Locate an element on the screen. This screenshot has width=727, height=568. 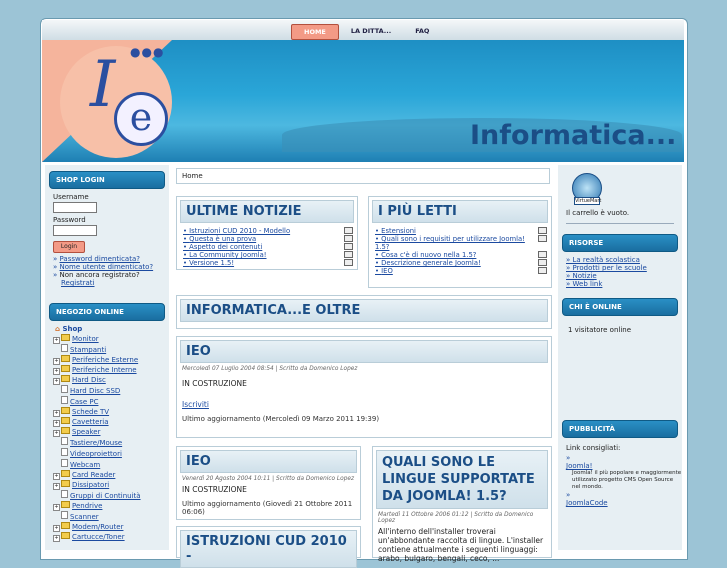
resource-link: Prodotti per le scuole is located at coordinates (624, 268).